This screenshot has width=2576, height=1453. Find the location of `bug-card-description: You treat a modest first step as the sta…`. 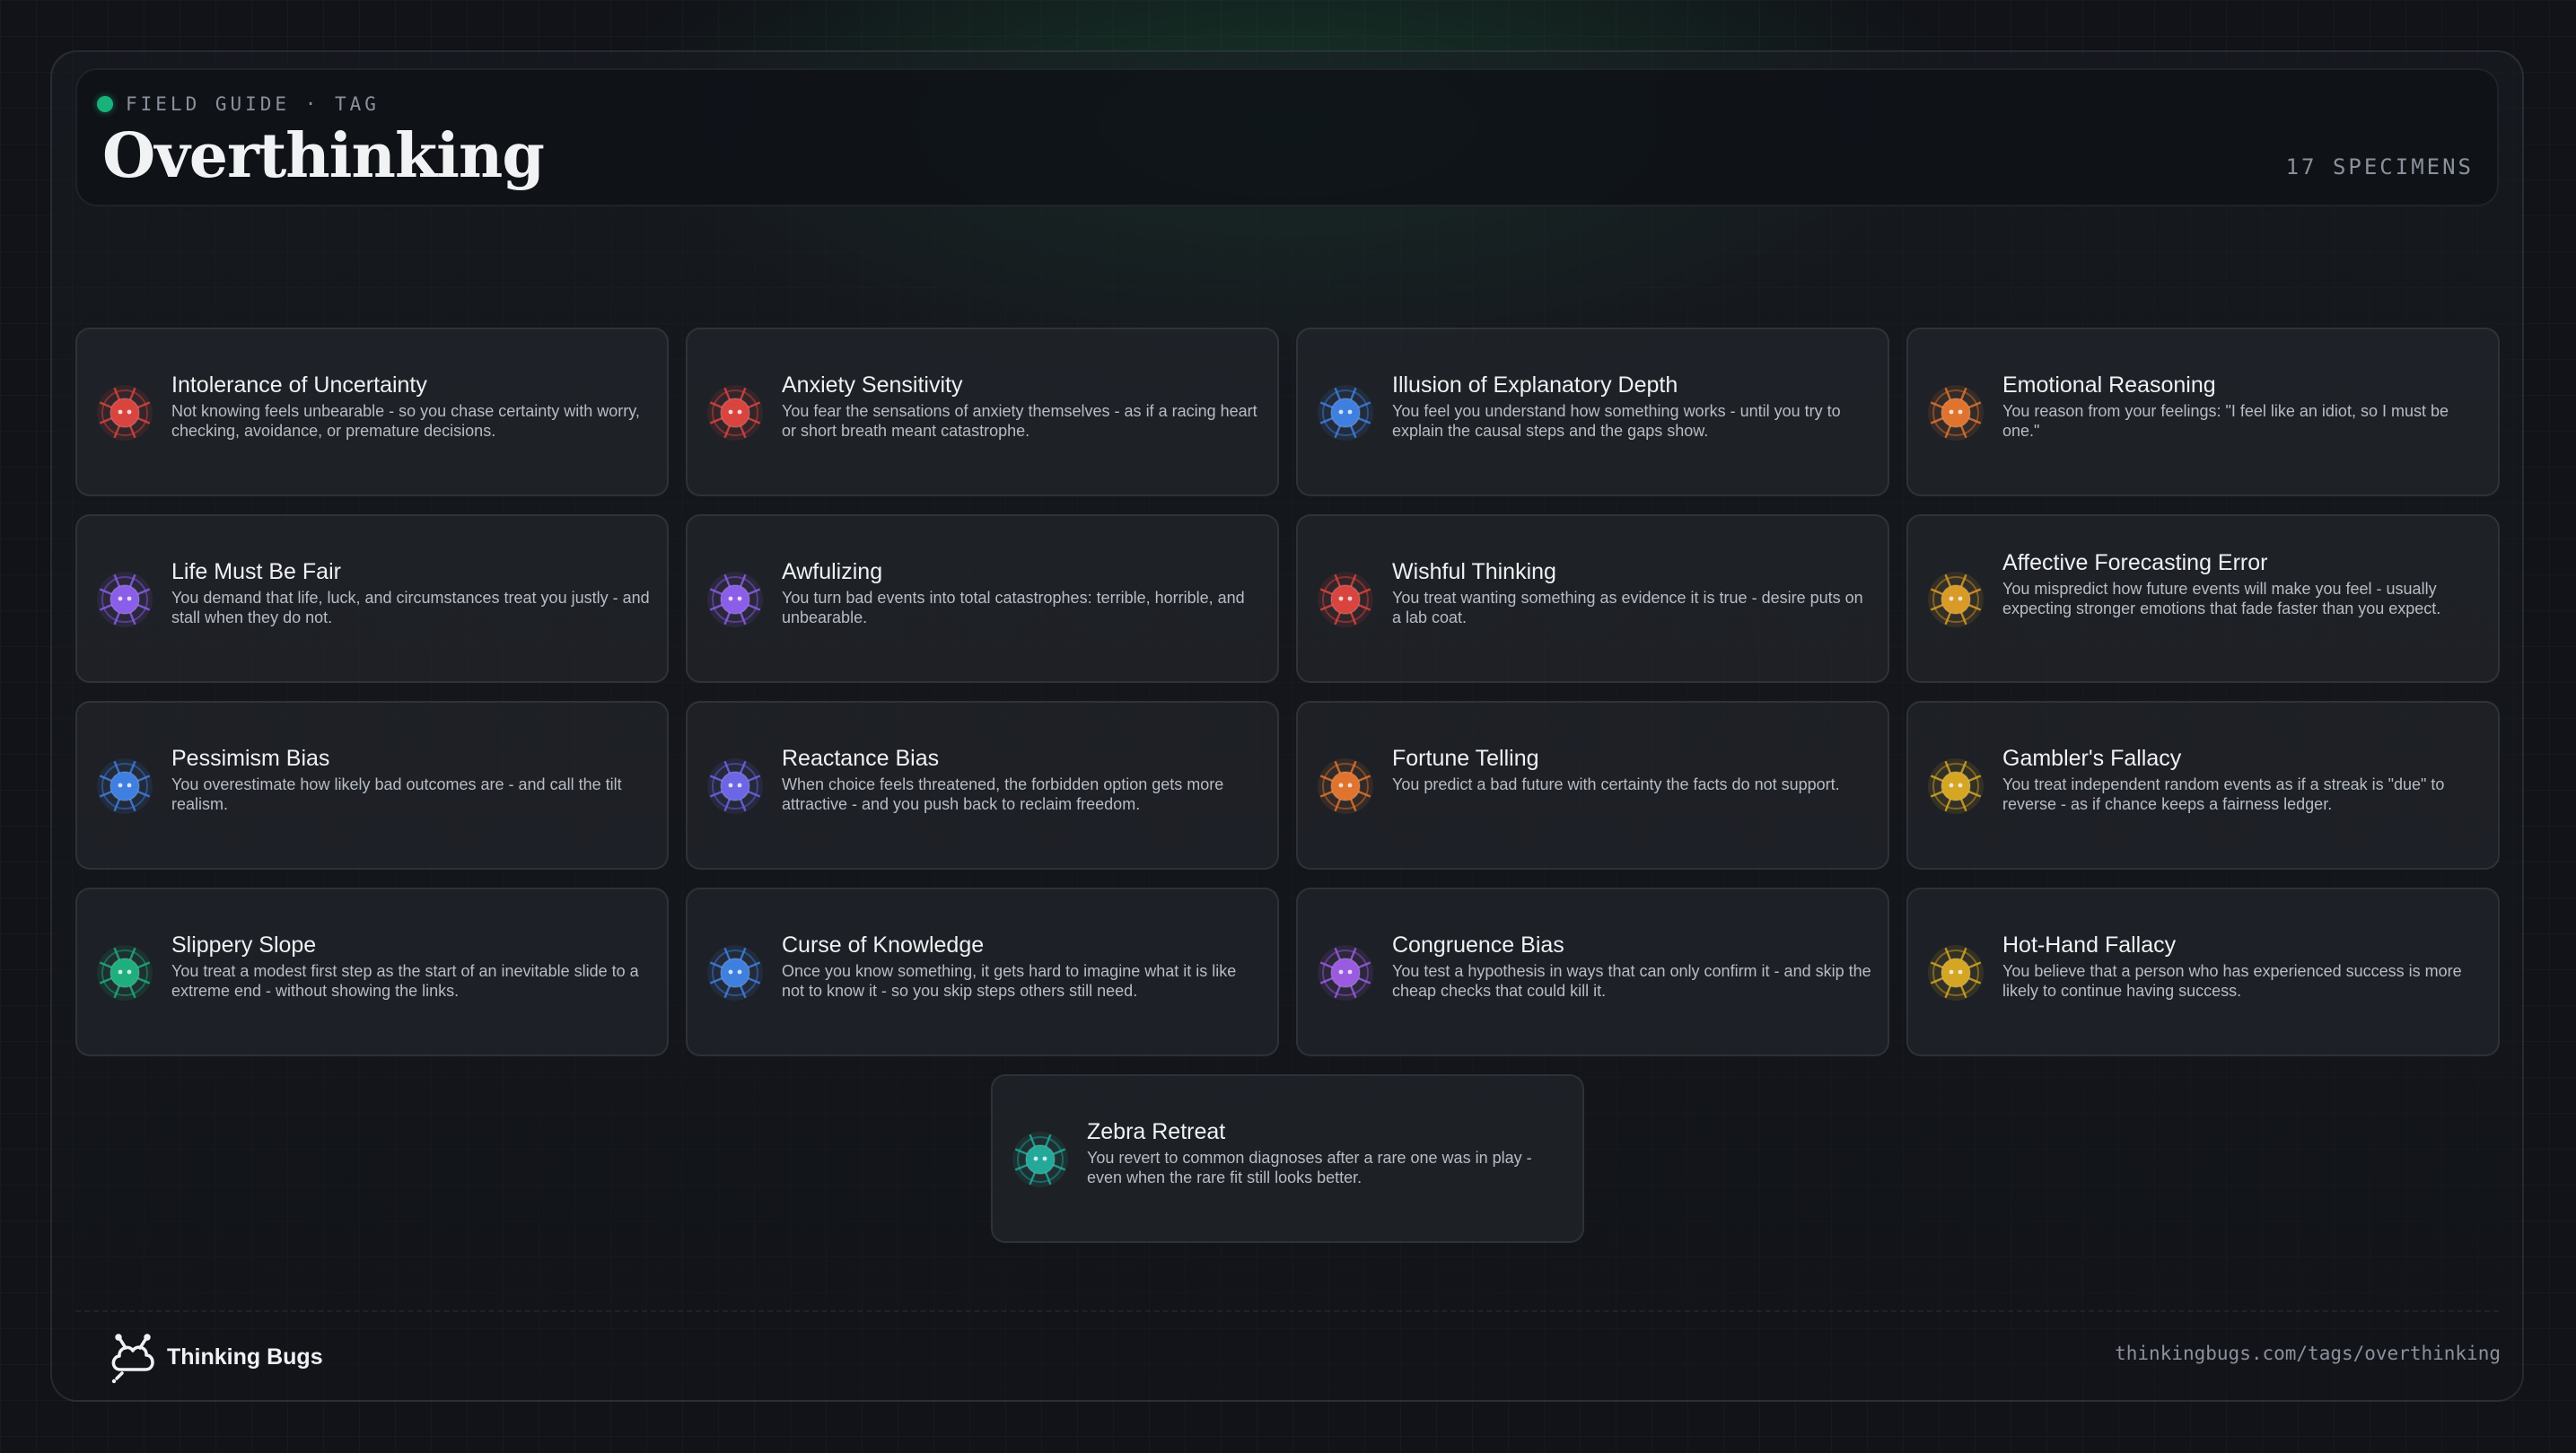

bug-card-description: You treat a modest first step as the sta… is located at coordinates (405, 981).